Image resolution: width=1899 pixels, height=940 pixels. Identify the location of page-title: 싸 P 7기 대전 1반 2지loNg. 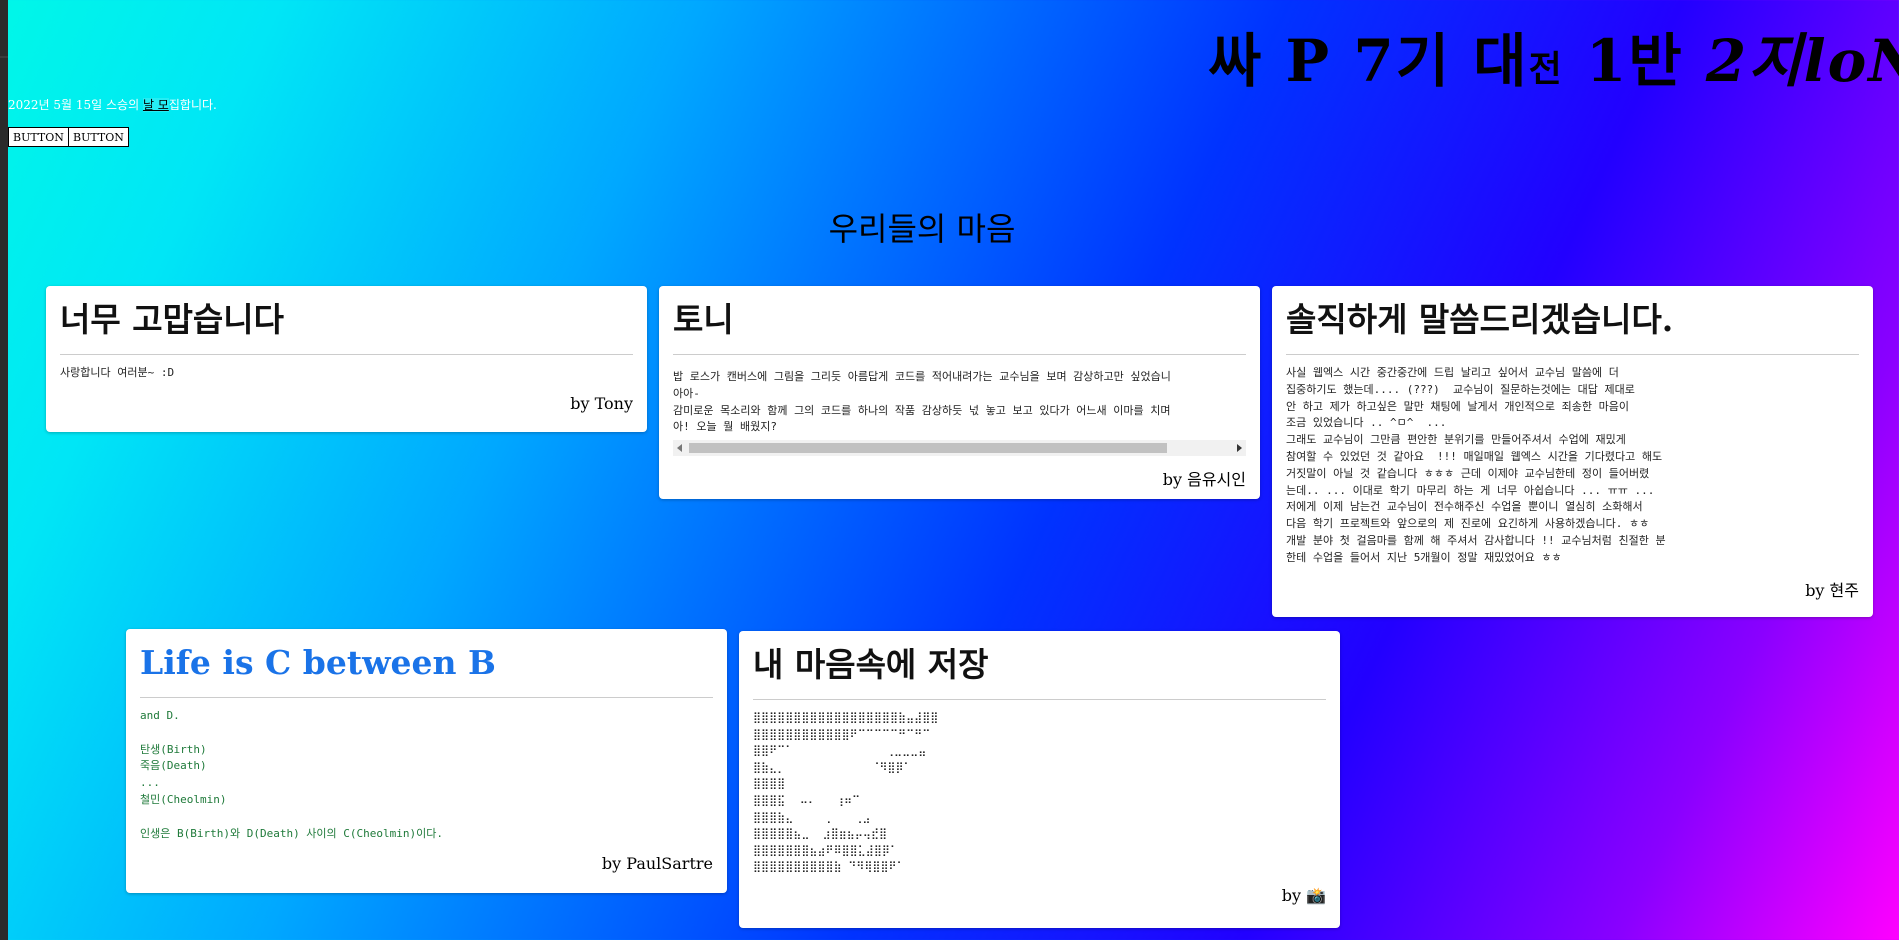
(1553, 56).